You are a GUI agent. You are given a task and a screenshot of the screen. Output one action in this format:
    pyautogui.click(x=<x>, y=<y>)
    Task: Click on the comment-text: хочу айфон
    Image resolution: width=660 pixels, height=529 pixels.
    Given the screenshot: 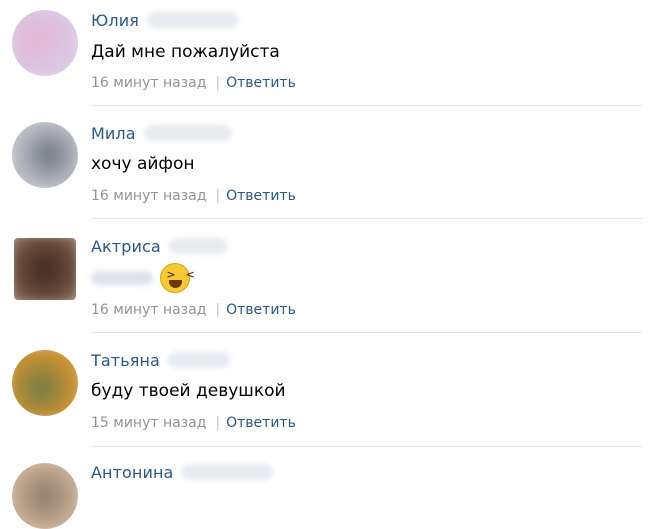 What is the action you would take?
    pyautogui.click(x=143, y=164)
    